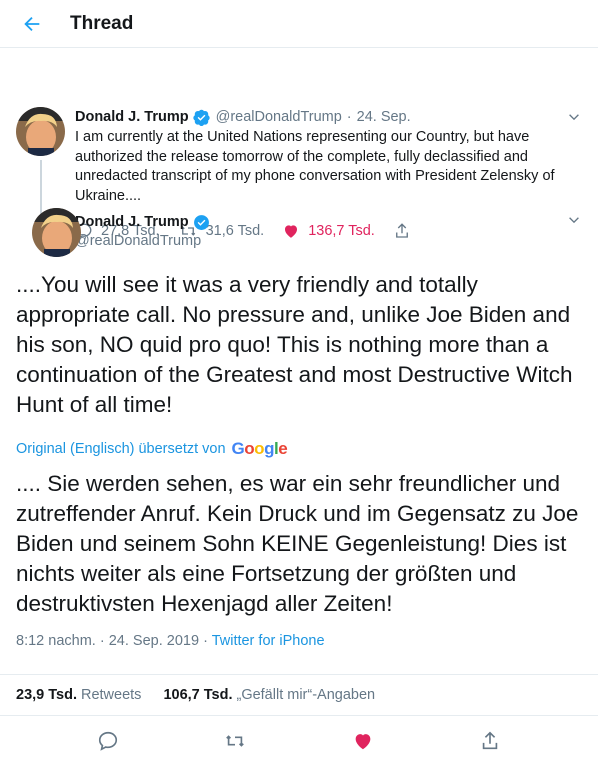 The height and width of the screenshot is (765, 598). I want to click on likes-stat: 106,7 Tsd. „Gefällt mir“-Angaben, so click(269, 695).